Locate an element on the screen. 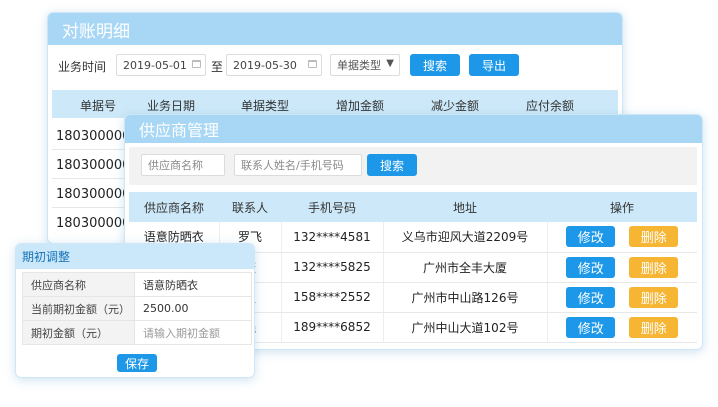  column-header: 业务日期 is located at coordinates (171, 106).